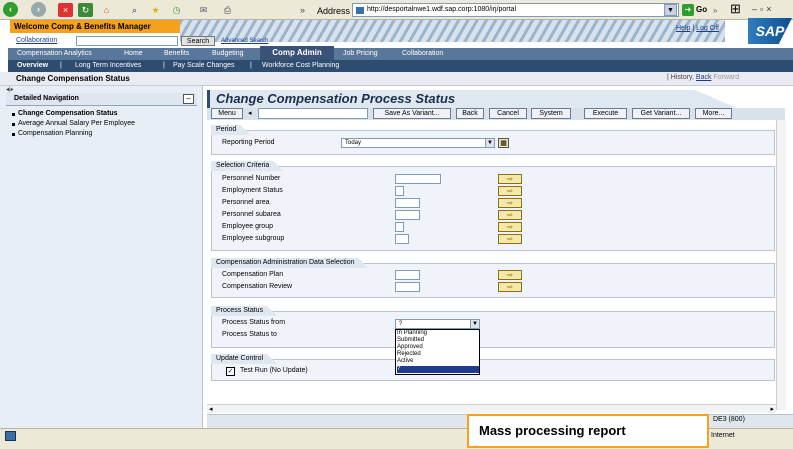  Describe the element at coordinates (38, 9) in the screenshot. I see `forward-icon: ›` at that location.